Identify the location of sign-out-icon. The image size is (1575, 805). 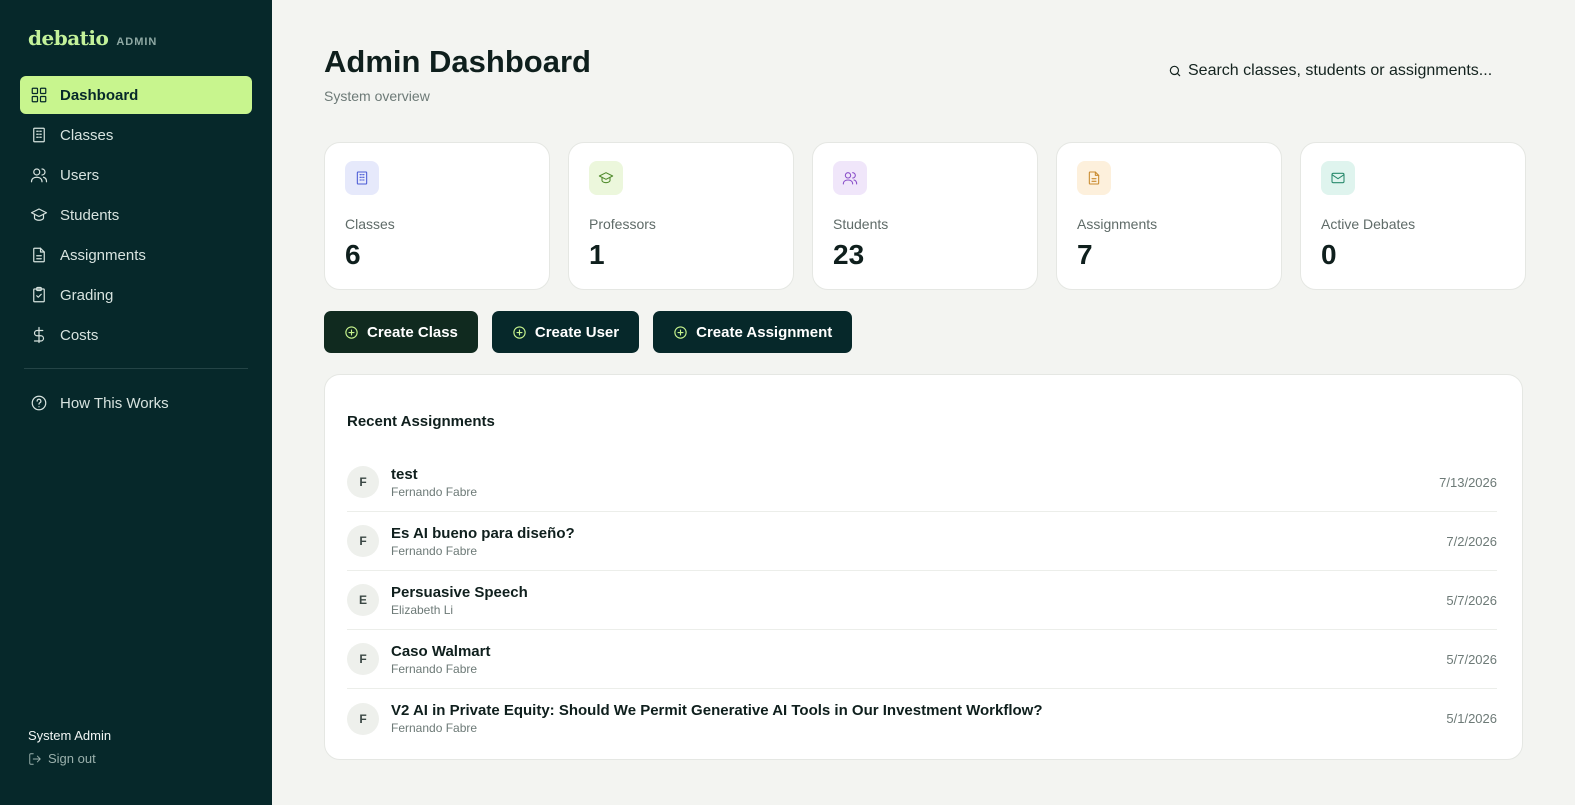
(35, 758).